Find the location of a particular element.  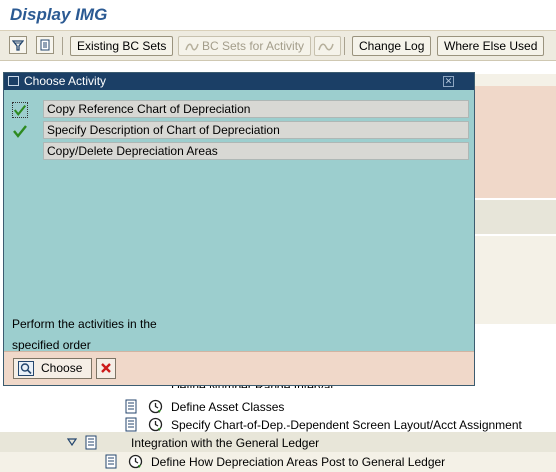

dialog-title: Choose Activity is located at coordinates (65, 81).